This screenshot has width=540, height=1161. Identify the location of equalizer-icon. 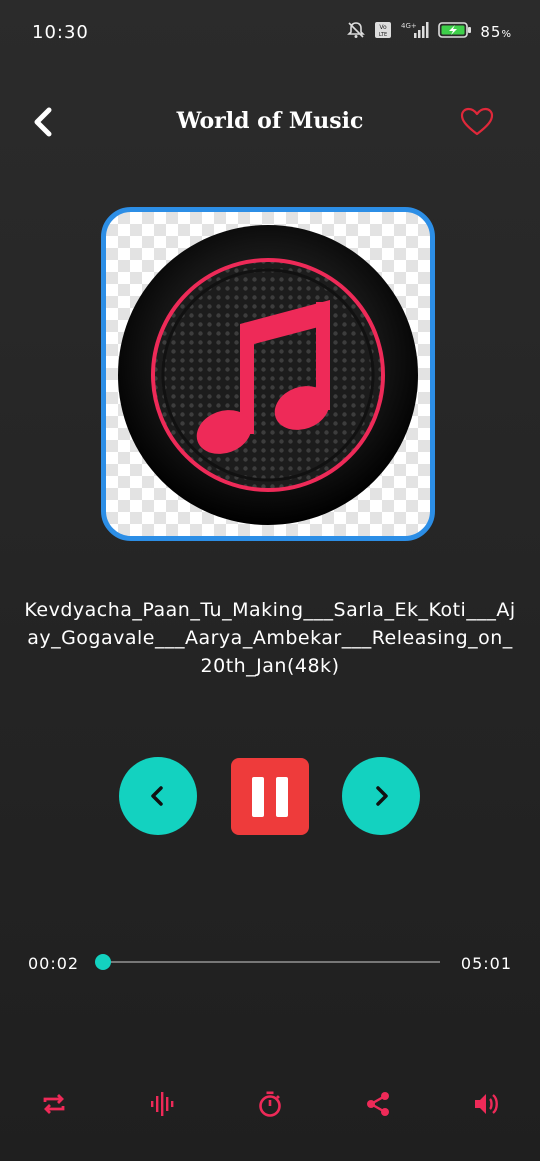
(162, 1104).